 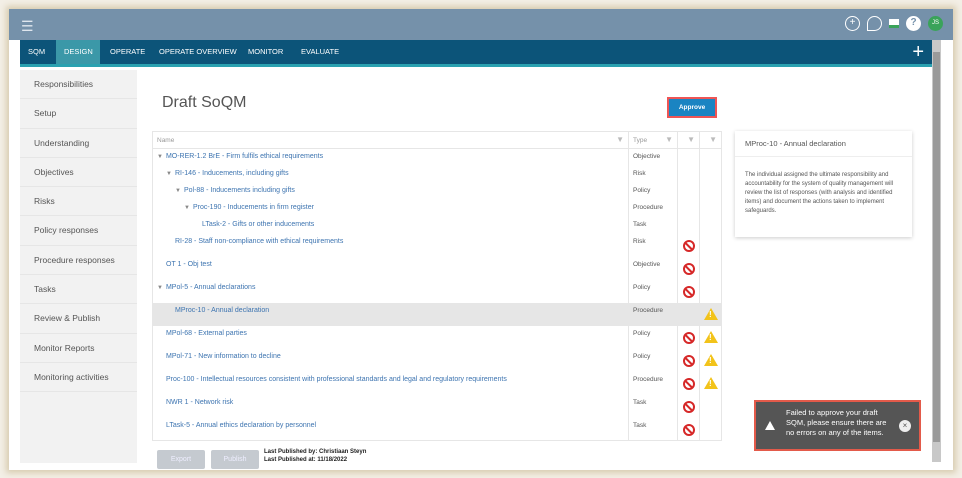 I want to click on avatar: JS, so click(x=935, y=23).